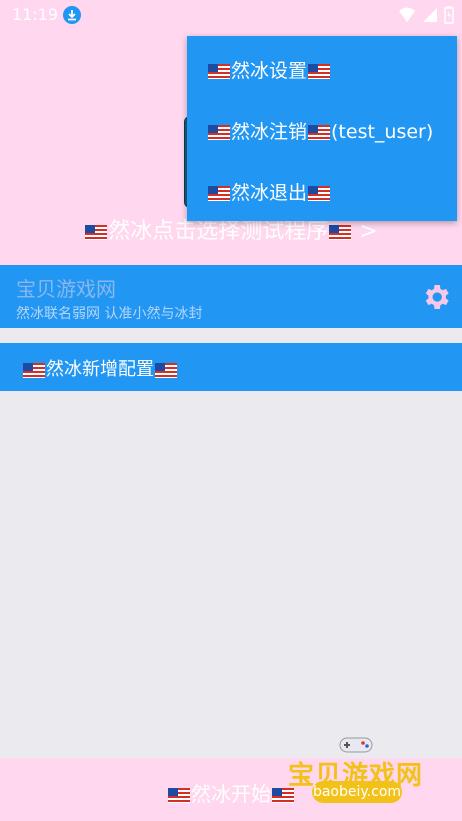 This screenshot has width=462, height=821. Describe the element at coordinates (231, 794) in the screenshot. I see `start-text: 然冰开始` at that location.